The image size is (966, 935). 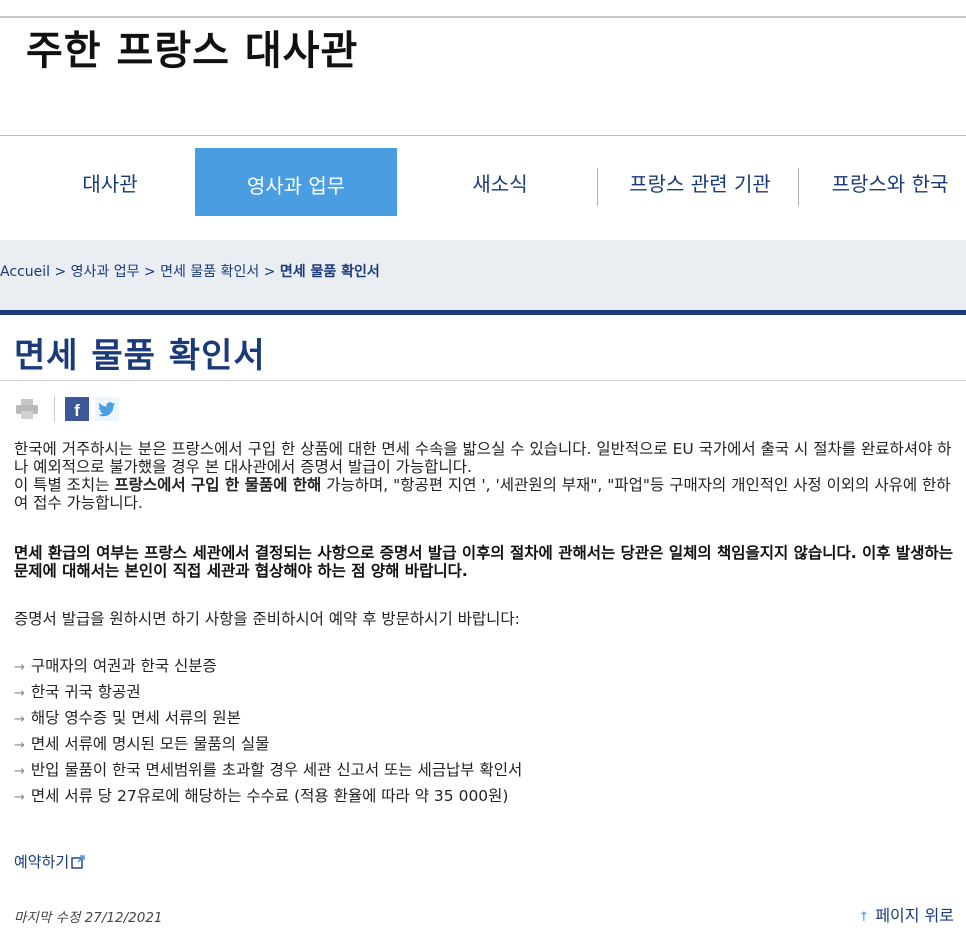 I want to click on nav-item-french-institutions: 프랑스 관련 기관, so click(x=700, y=182).